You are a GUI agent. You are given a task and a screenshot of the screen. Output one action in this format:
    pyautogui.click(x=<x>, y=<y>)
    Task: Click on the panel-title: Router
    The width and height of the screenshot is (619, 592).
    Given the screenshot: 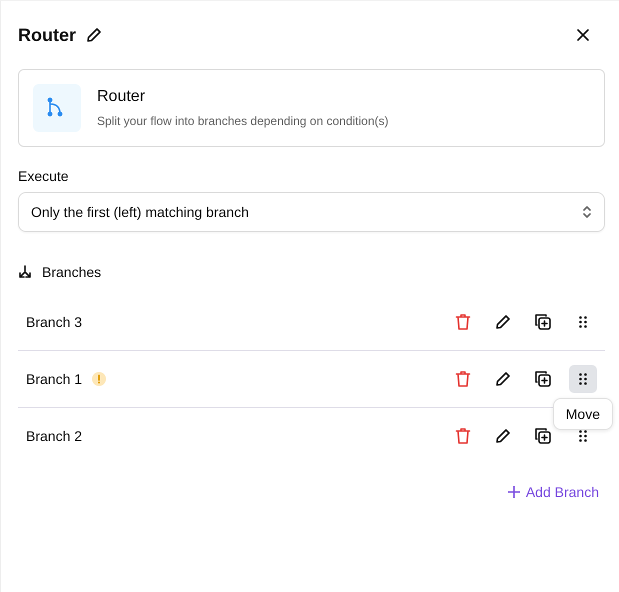 What is the action you would take?
    pyautogui.click(x=47, y=35)
    